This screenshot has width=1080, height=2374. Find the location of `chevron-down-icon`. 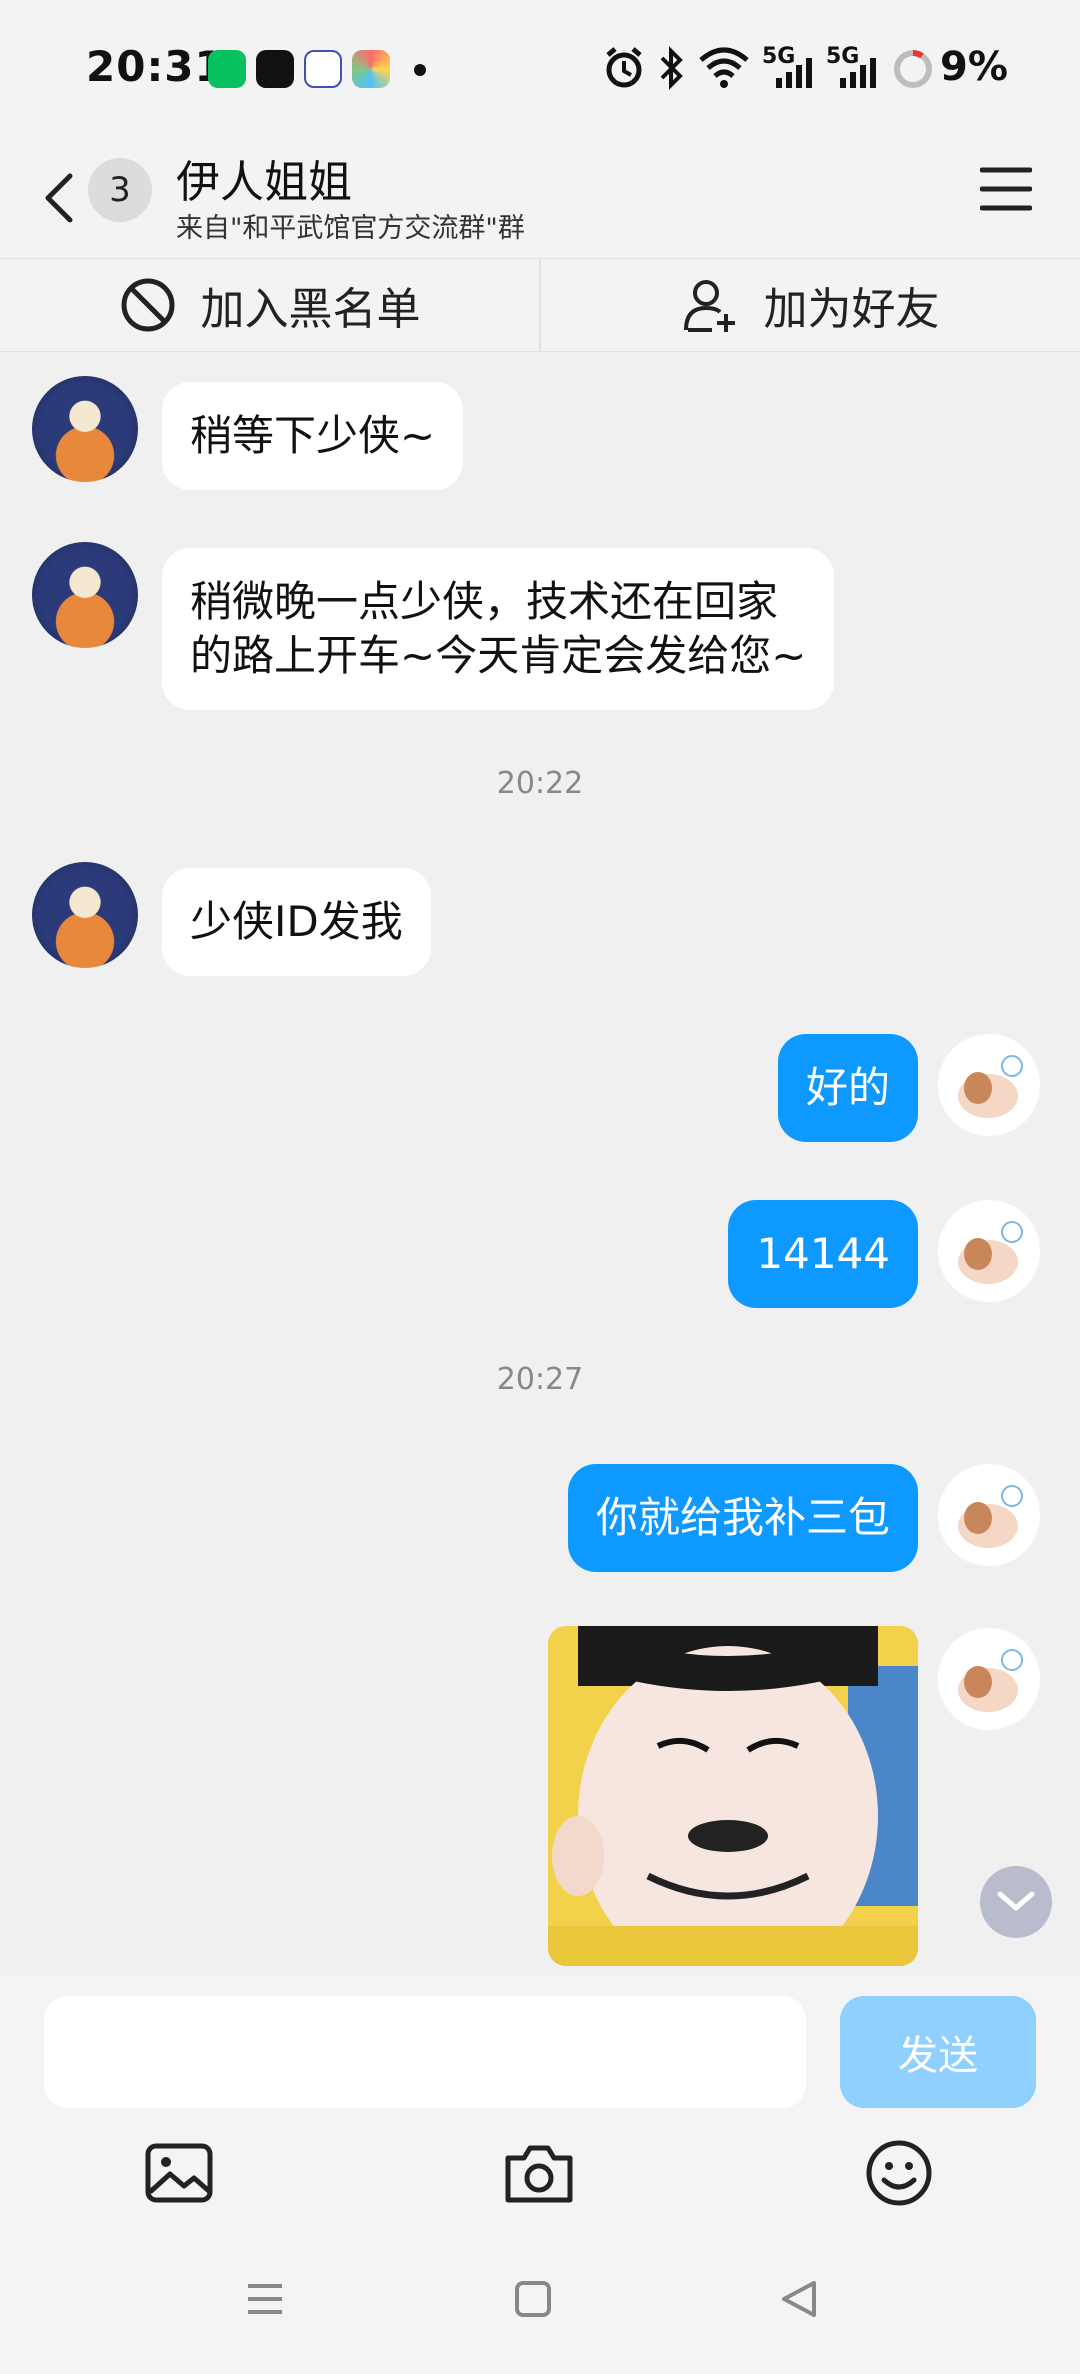

chevron-down-icon is located at coordinates (1016, 1901).